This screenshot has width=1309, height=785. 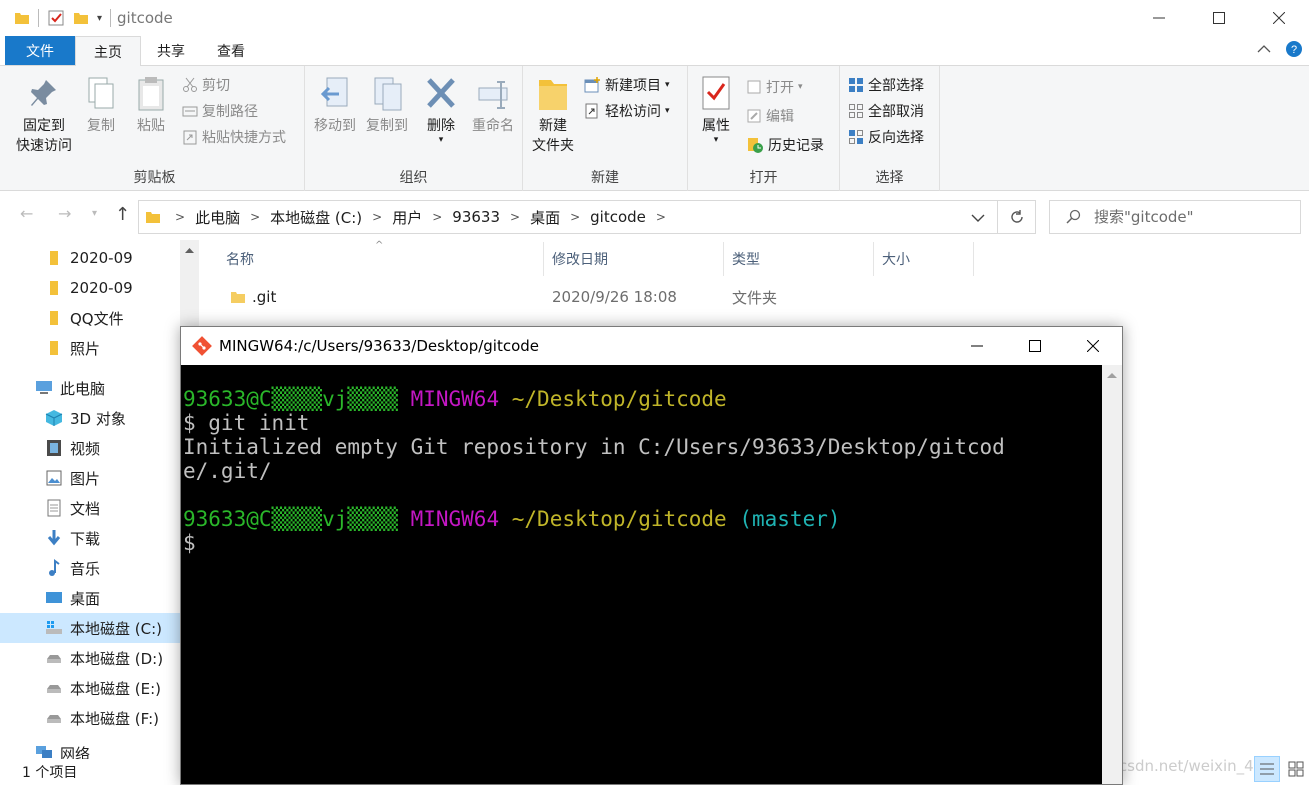 What do you see at coordinates (626, 111) in the screenshot?
I see `easy-access-button: 轻松访问 ▾` at bounding box center [626, 111].